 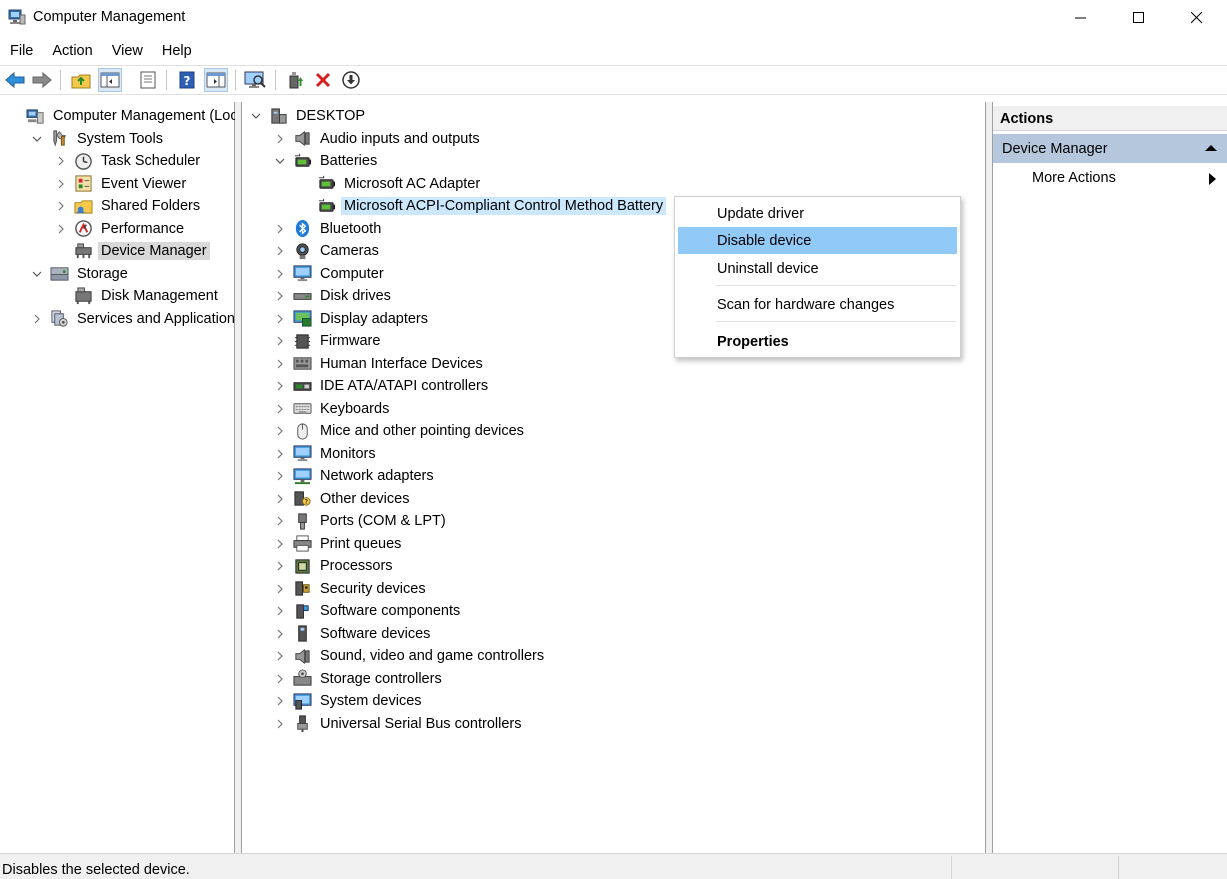 I want to click on ctx-scan-hardware: Scan for hardware changes, so click(x=817, y=304).